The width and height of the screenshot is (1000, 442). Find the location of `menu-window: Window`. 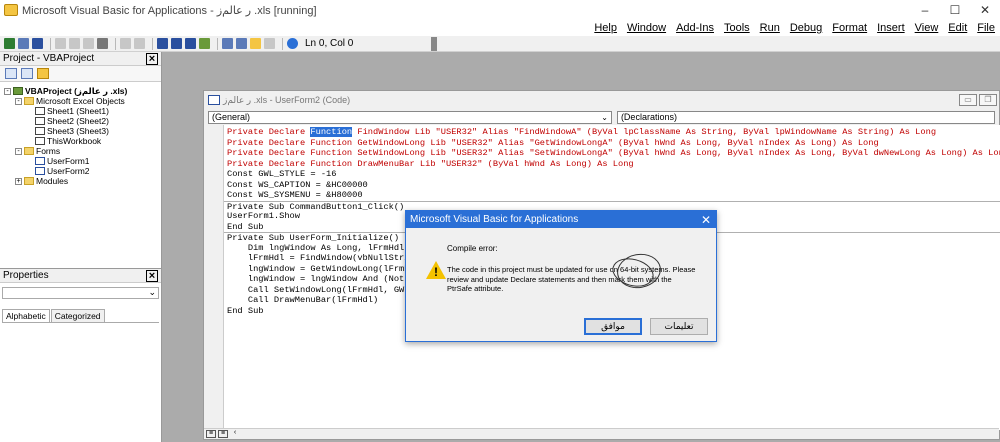

menu-window: Window is located at coordinates (646, 28).